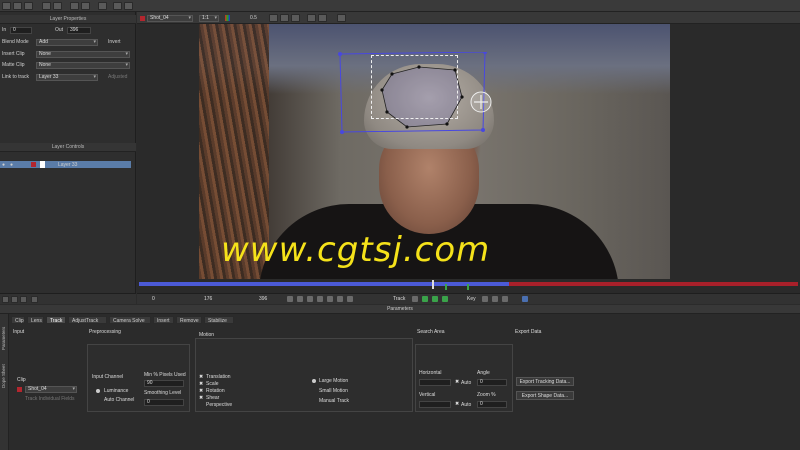 This screenshot has height=450, width=800. What do you see at coordinates (98, 391) in the screenshot?
I see `luminance-radio` at bounding box center [98, 391].